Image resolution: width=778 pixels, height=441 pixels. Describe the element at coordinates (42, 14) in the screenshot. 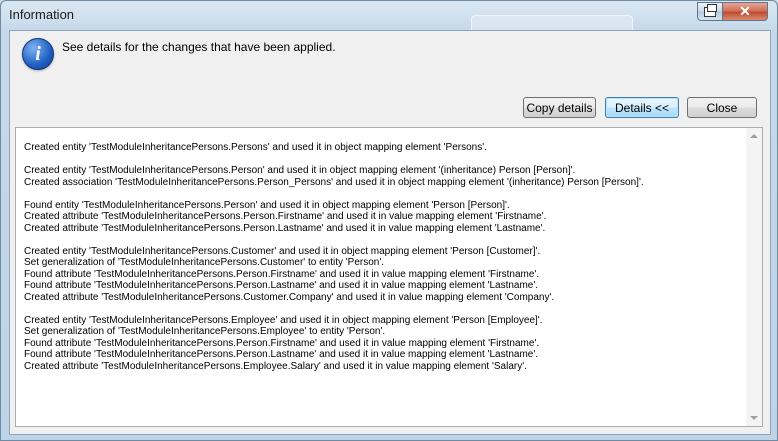

I see `window-title: Information` at that location.